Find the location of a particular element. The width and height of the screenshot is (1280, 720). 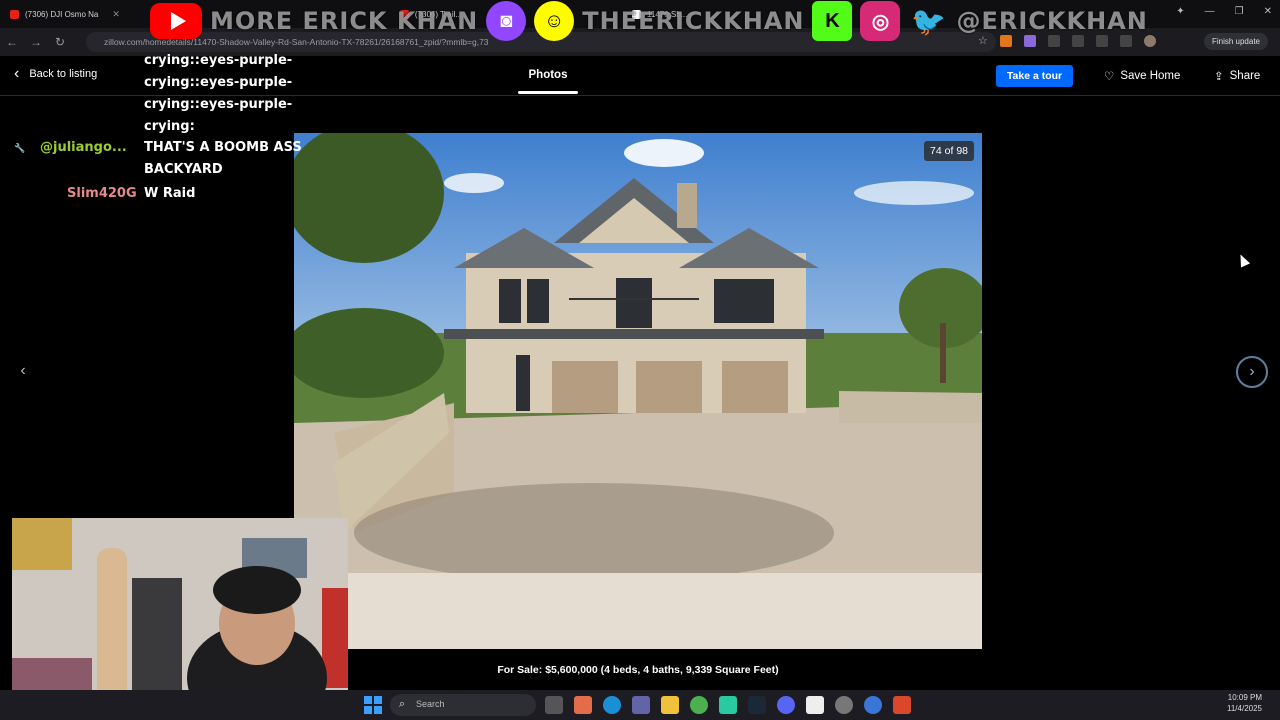

banner-text-left: MORE ERICK KHAN is located at coordinates (344, 21).